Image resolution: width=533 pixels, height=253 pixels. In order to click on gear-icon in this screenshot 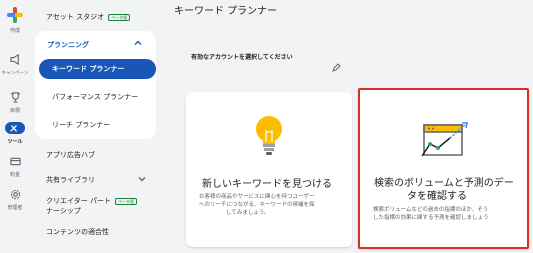, I will do `click(15, 194)`.